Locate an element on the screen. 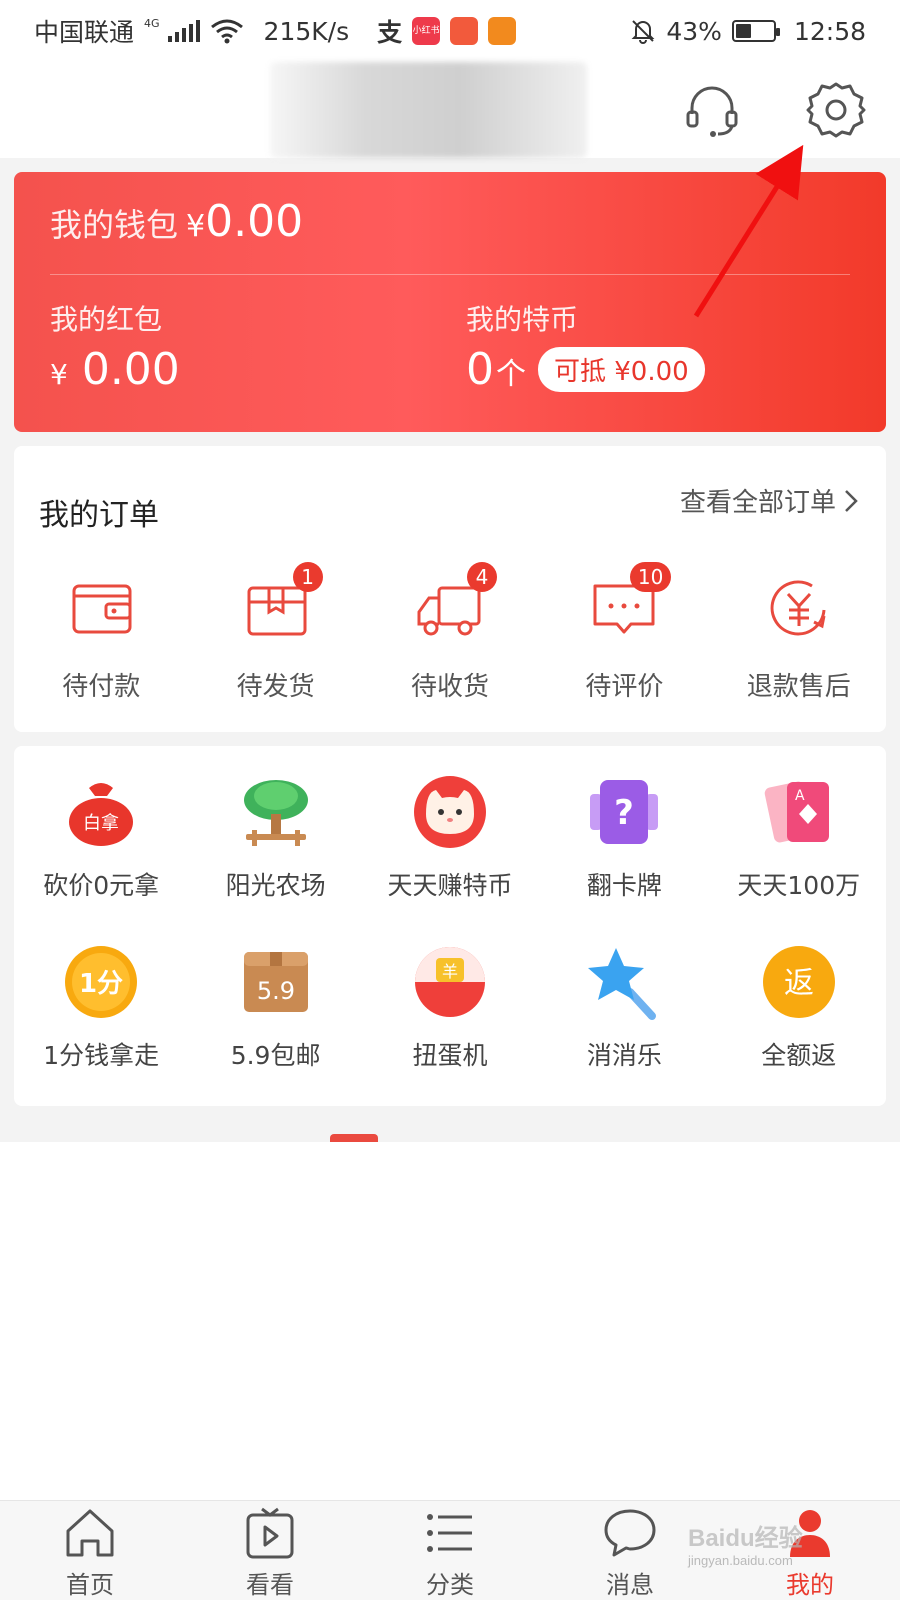 Image resolution: width=900 pixels, height=1600 pixels. tab-label: 消息 is located at coordinates (630, 1585).